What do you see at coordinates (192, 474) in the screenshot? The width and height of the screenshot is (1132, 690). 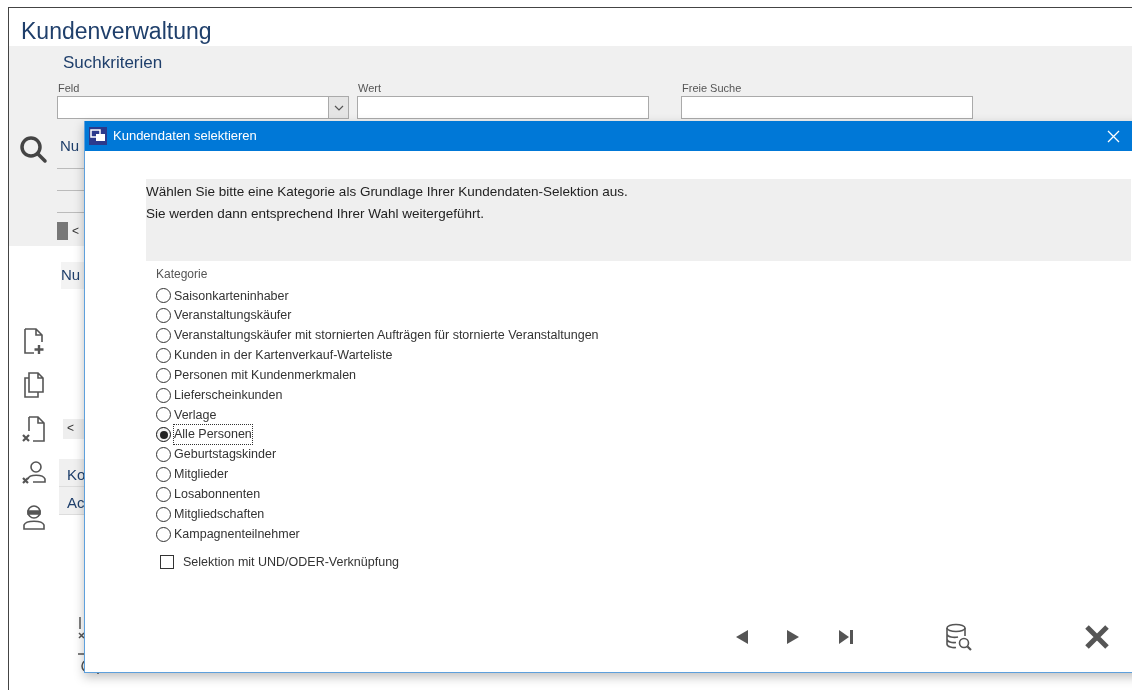 I see `category-radio: Mitglieder` at bounding box center [192, 474].